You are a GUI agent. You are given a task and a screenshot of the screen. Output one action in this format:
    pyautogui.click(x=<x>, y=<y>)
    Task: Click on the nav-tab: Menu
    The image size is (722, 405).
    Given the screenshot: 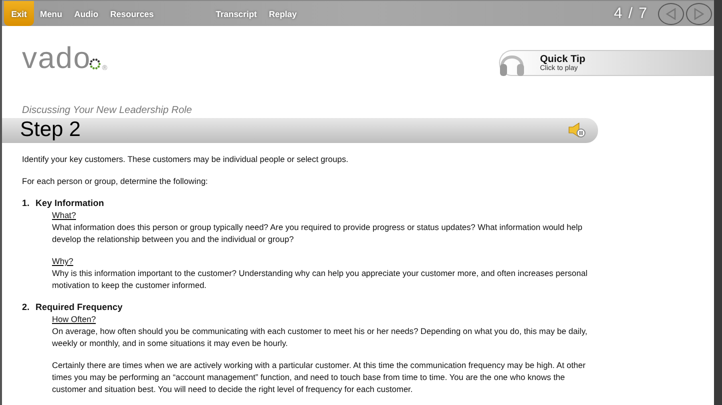 What is the action you would take?
    pyautogui.click(x=51, y=13)
    